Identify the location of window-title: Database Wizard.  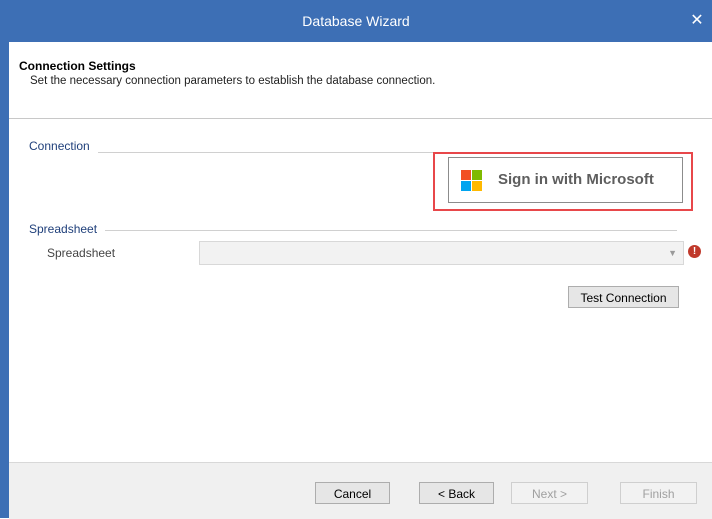
(356, 21).